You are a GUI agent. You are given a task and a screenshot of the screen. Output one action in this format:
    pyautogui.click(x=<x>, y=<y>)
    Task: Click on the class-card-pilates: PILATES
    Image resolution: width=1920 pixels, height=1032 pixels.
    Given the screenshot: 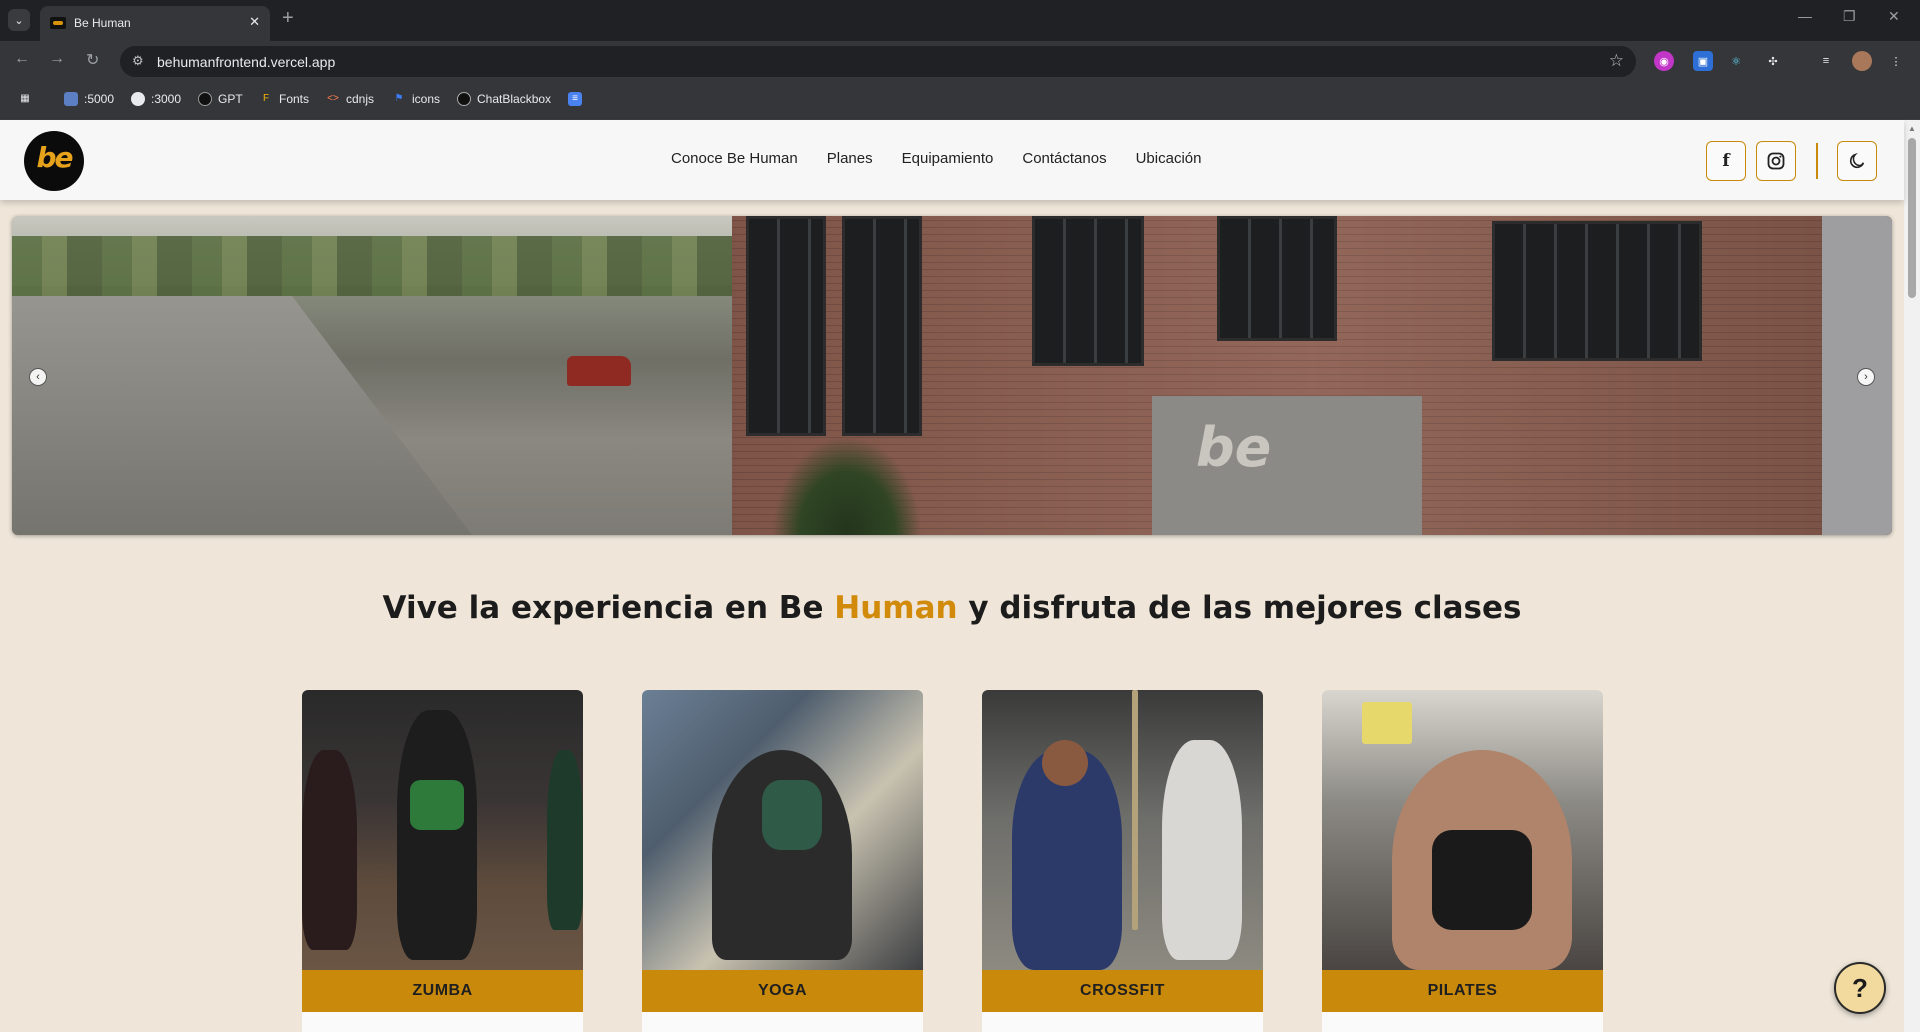 What is the action you would take?
    pyautogui.click(x=1462, y=861)
    